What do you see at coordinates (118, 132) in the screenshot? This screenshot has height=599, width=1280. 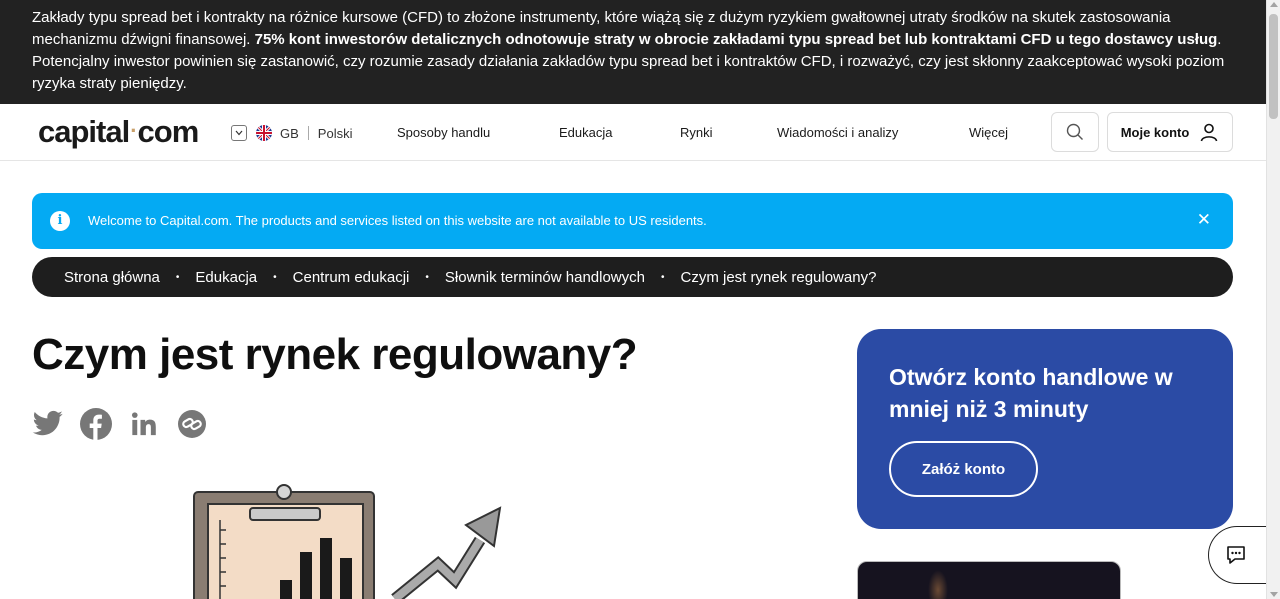 I see `capital-com-logo: capital·com` at bounding box center [118, 132].